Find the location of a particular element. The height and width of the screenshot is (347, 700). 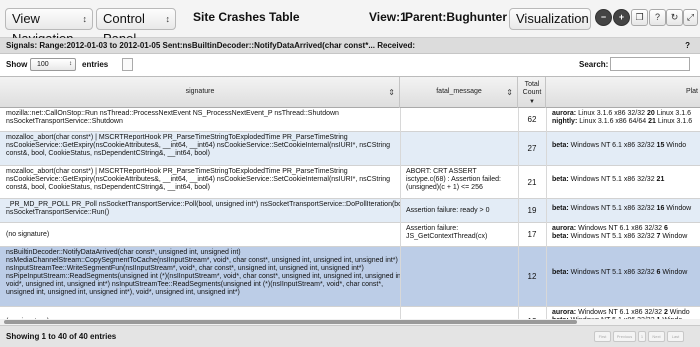

stop-icon: − is located at coordinates (603, 17).